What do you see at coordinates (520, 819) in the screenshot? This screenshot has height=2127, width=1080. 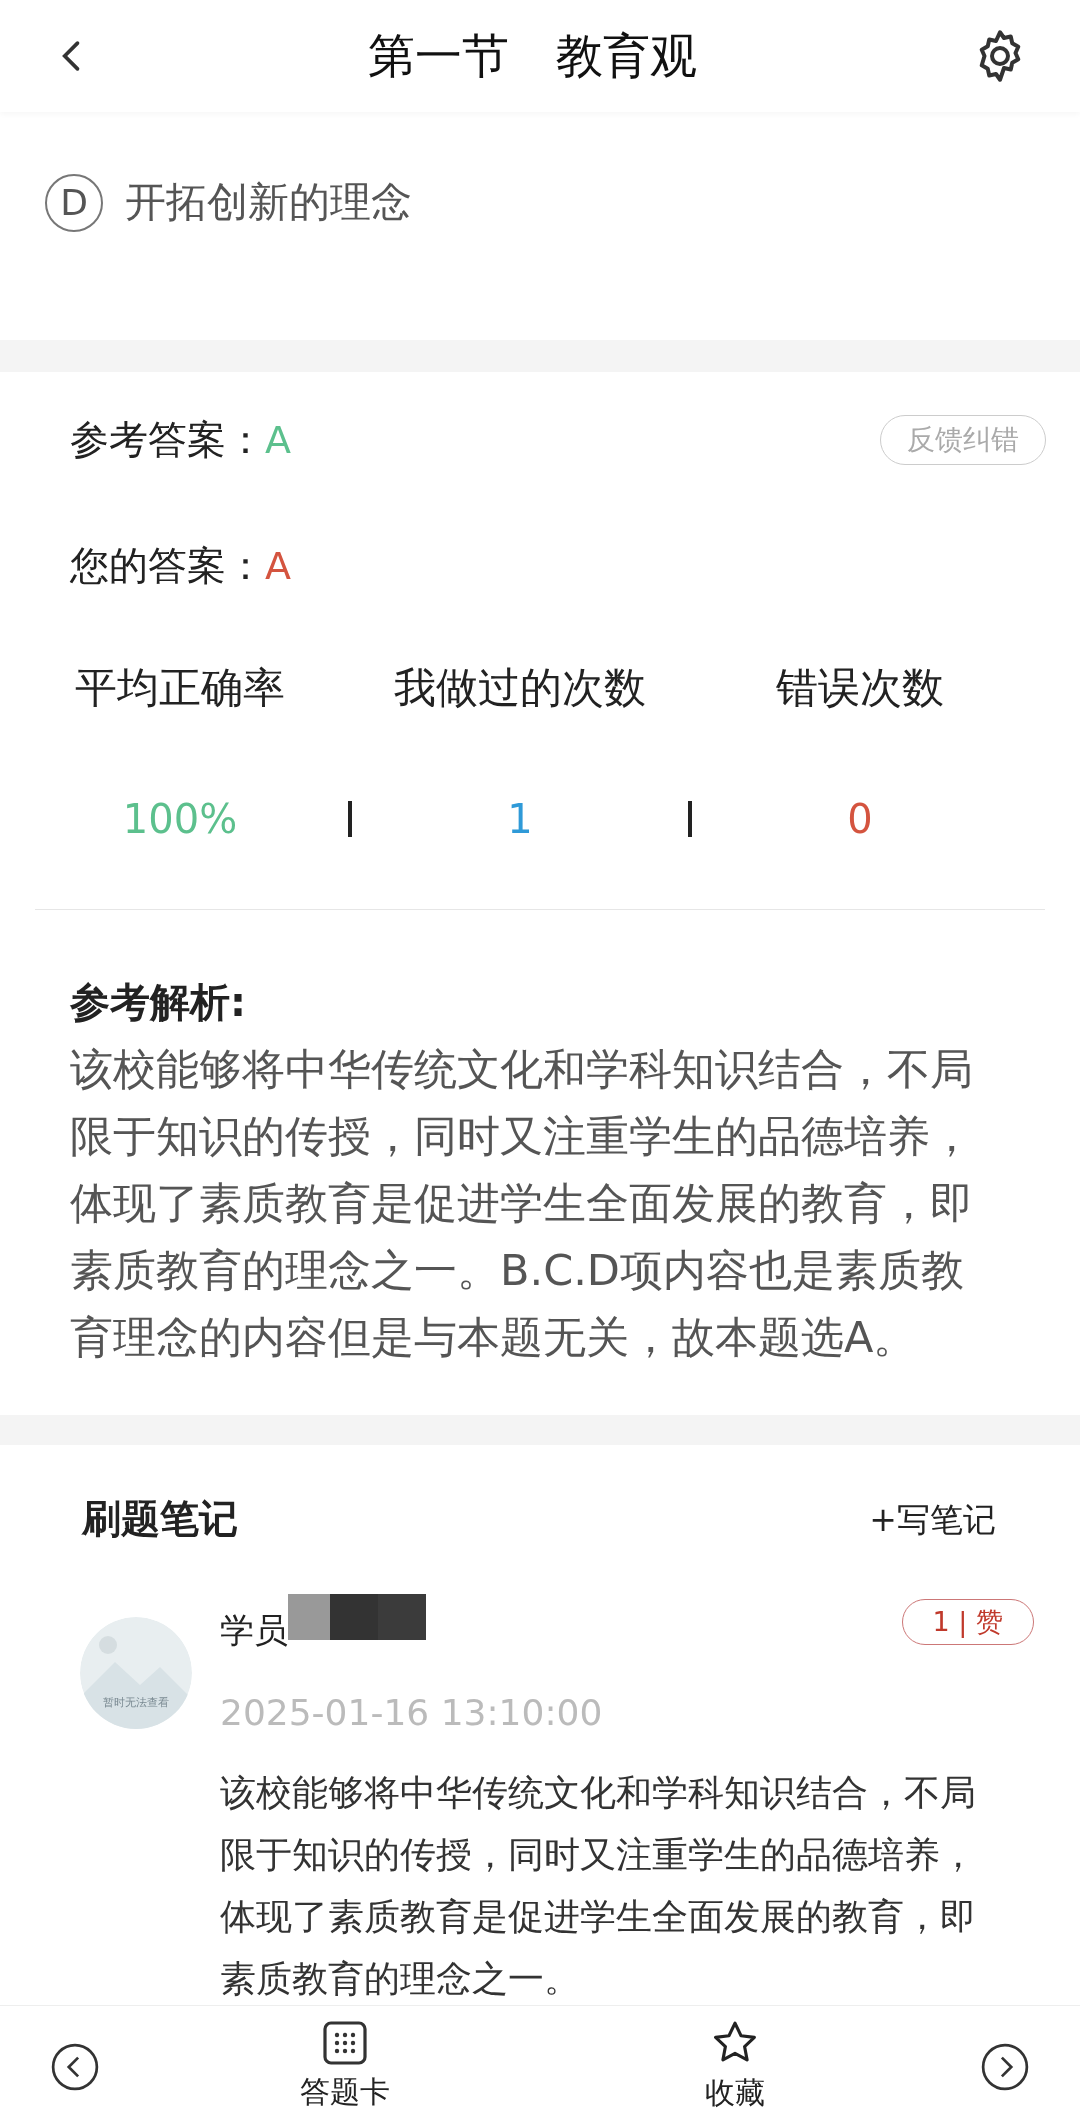 I see `stat-value: 1` at bounding box center [520, 819].